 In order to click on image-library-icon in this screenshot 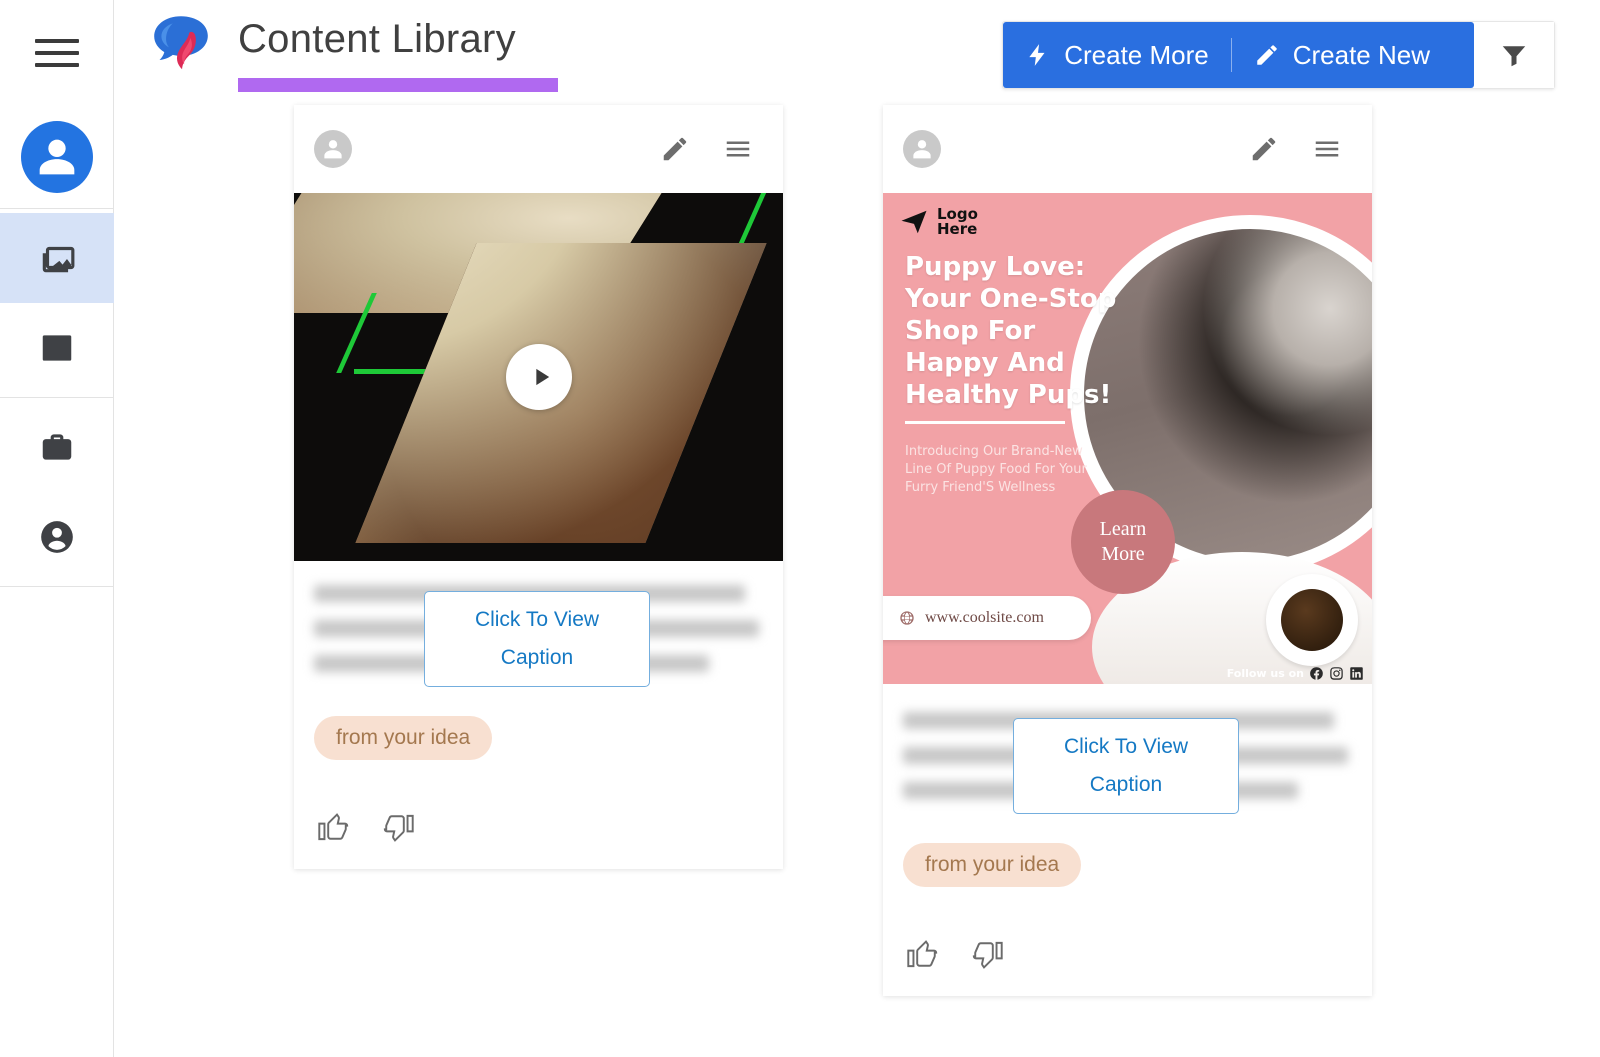, I will do `click(58, 259)`.